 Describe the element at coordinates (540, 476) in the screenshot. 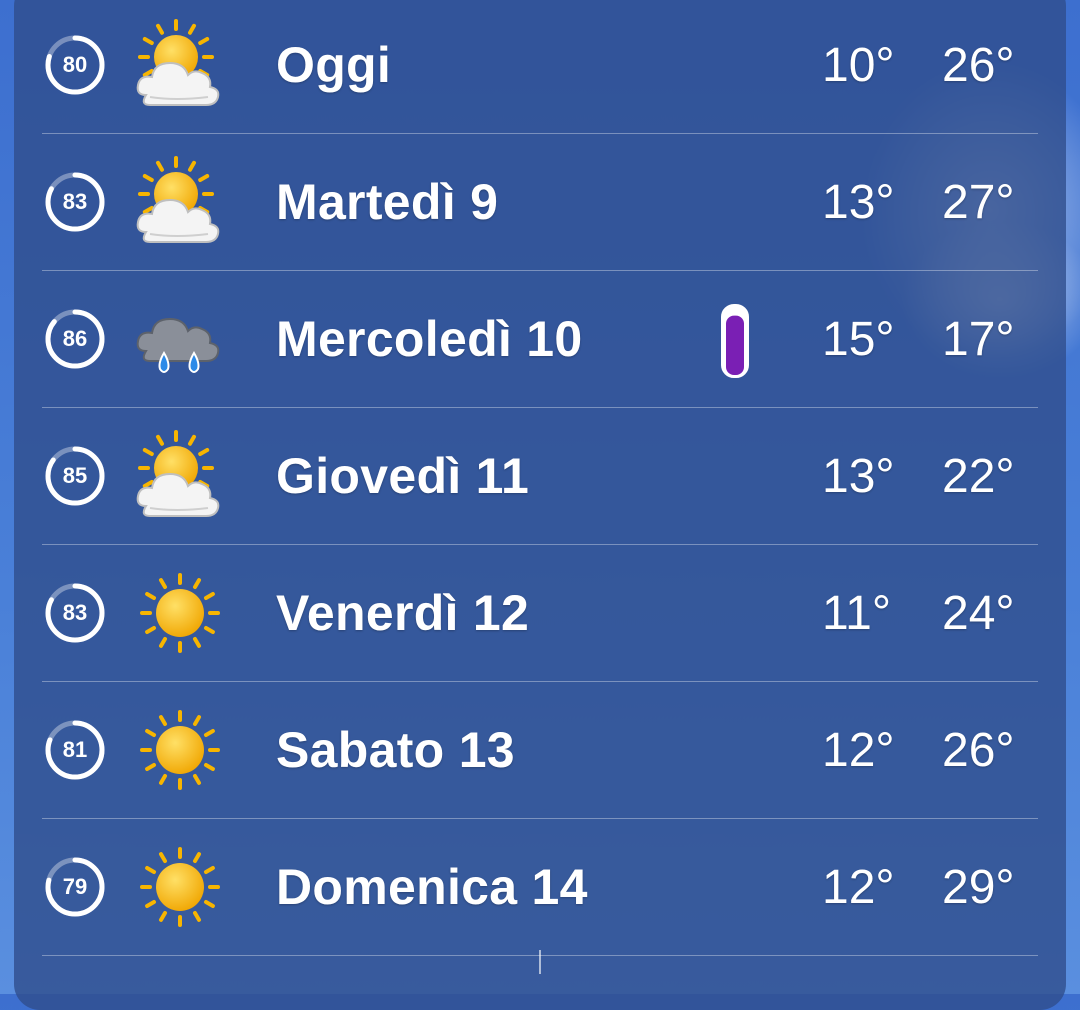

I see `forecast-row: 85 Giovedì 11 13° 22°` at that location.